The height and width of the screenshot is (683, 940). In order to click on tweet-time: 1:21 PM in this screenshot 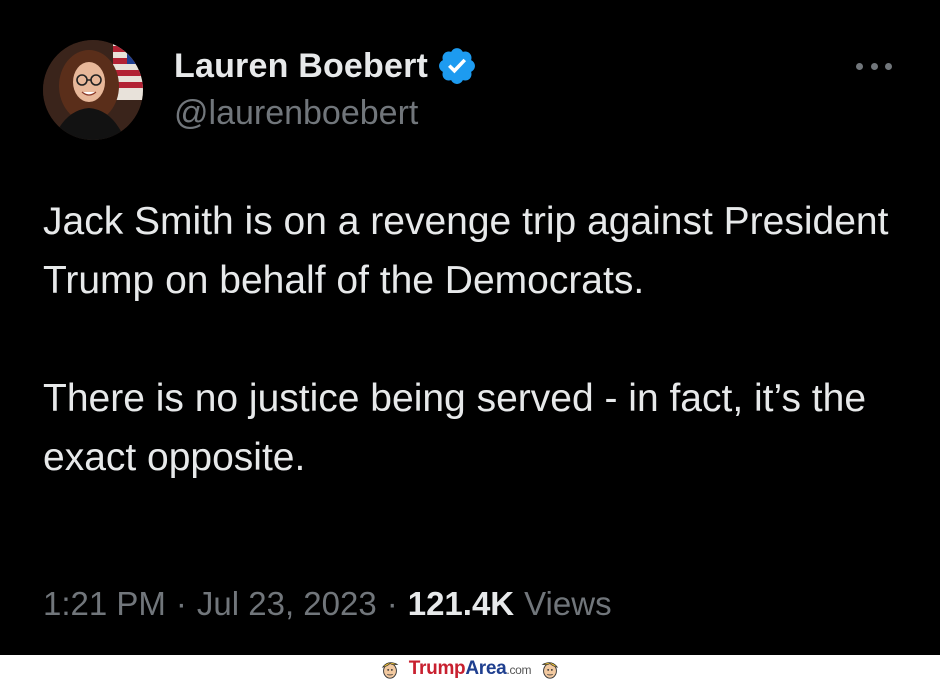, I will do `click(104, 604)`.